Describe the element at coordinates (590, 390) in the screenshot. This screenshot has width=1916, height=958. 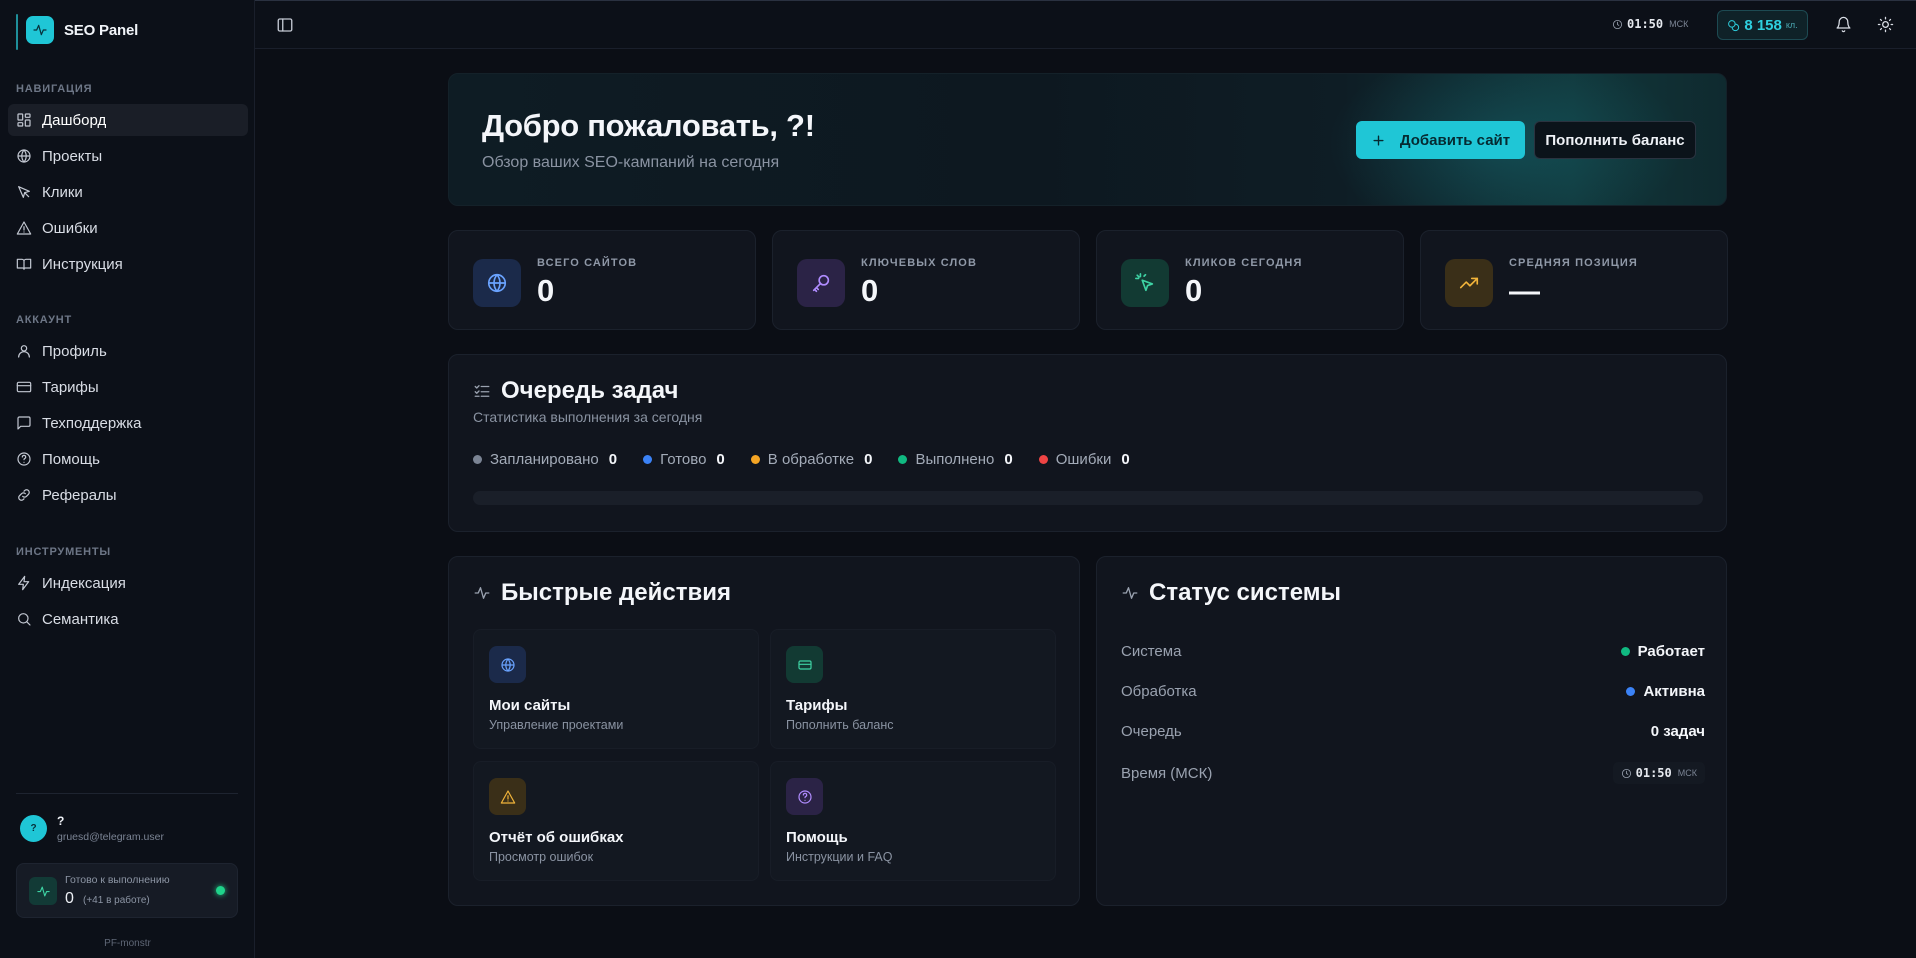
I see `task-queue-title: Очередь задач` at that location.